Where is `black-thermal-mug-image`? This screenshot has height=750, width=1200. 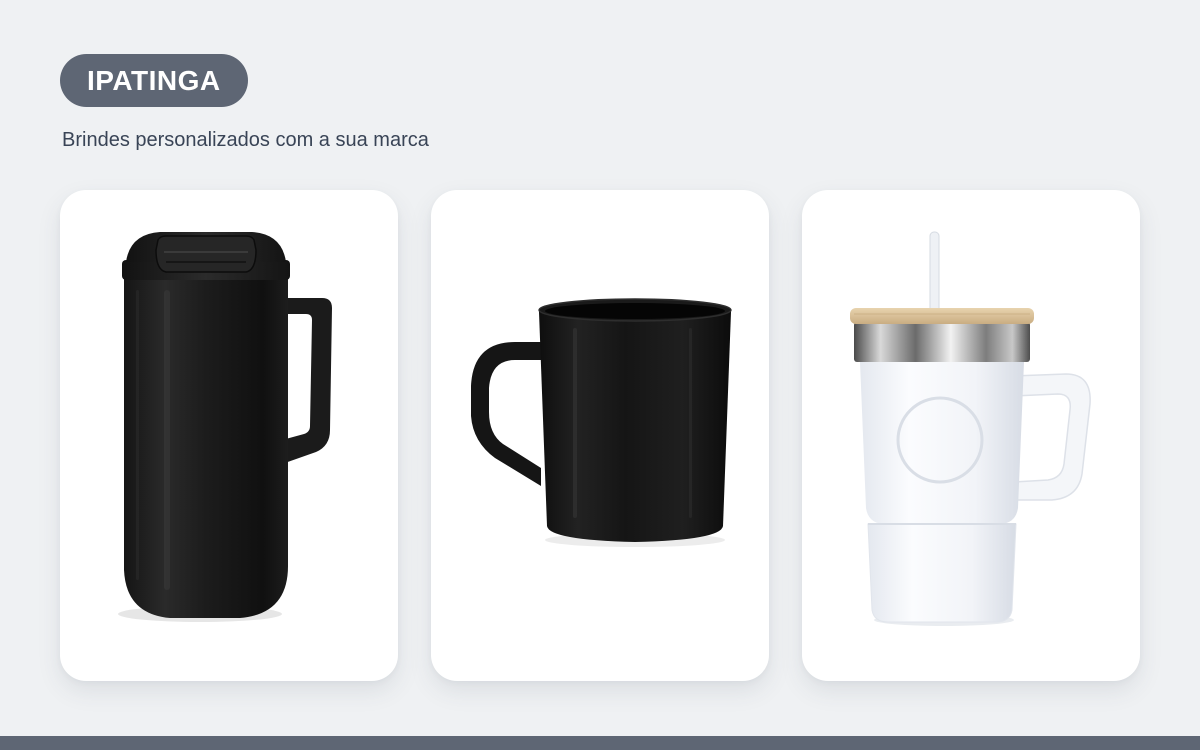 black-thermal-mug-image is located at coordinates (225, 427).